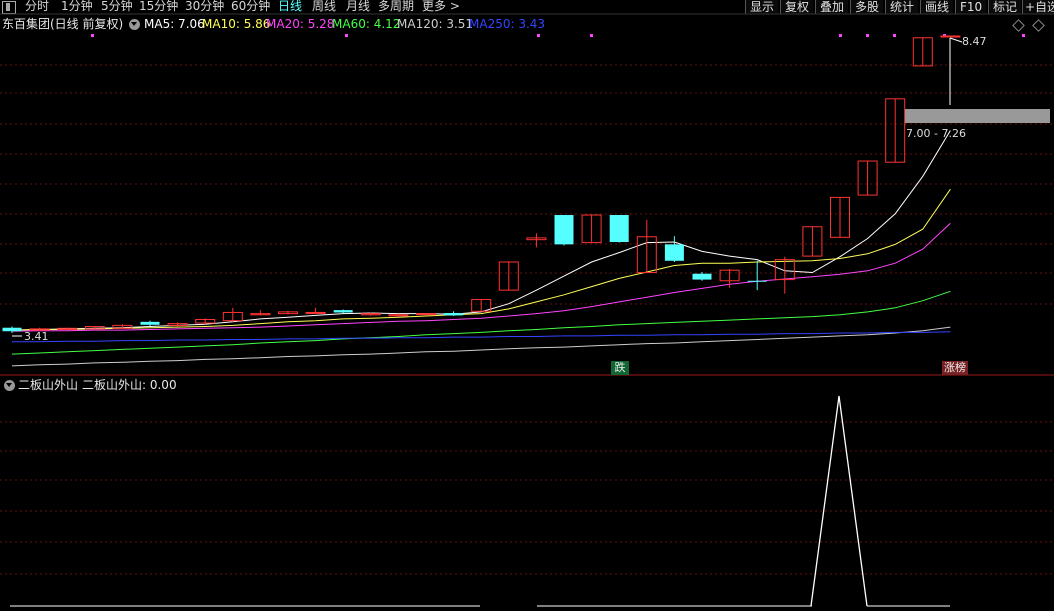 The height and width of the screenshot is (611, 1054). I want to click on indicator-value: 二板山外山: 0.00, so click(129, 385).